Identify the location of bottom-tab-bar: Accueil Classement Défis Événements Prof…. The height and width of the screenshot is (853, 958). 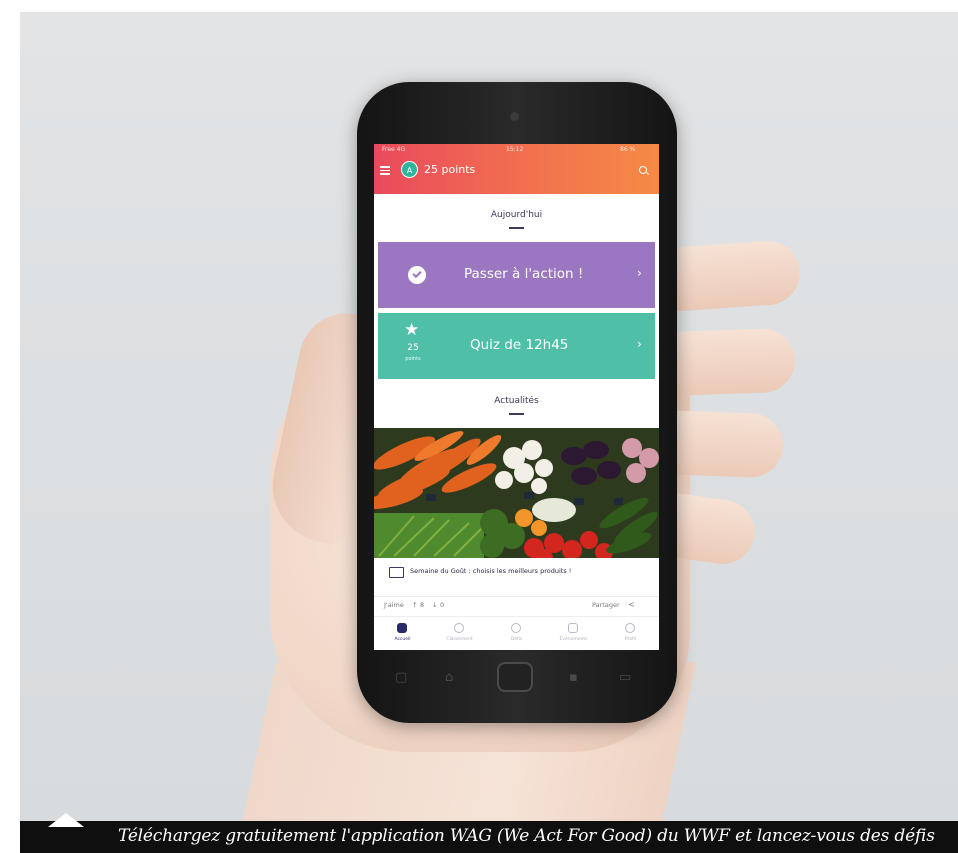
(516, 633).